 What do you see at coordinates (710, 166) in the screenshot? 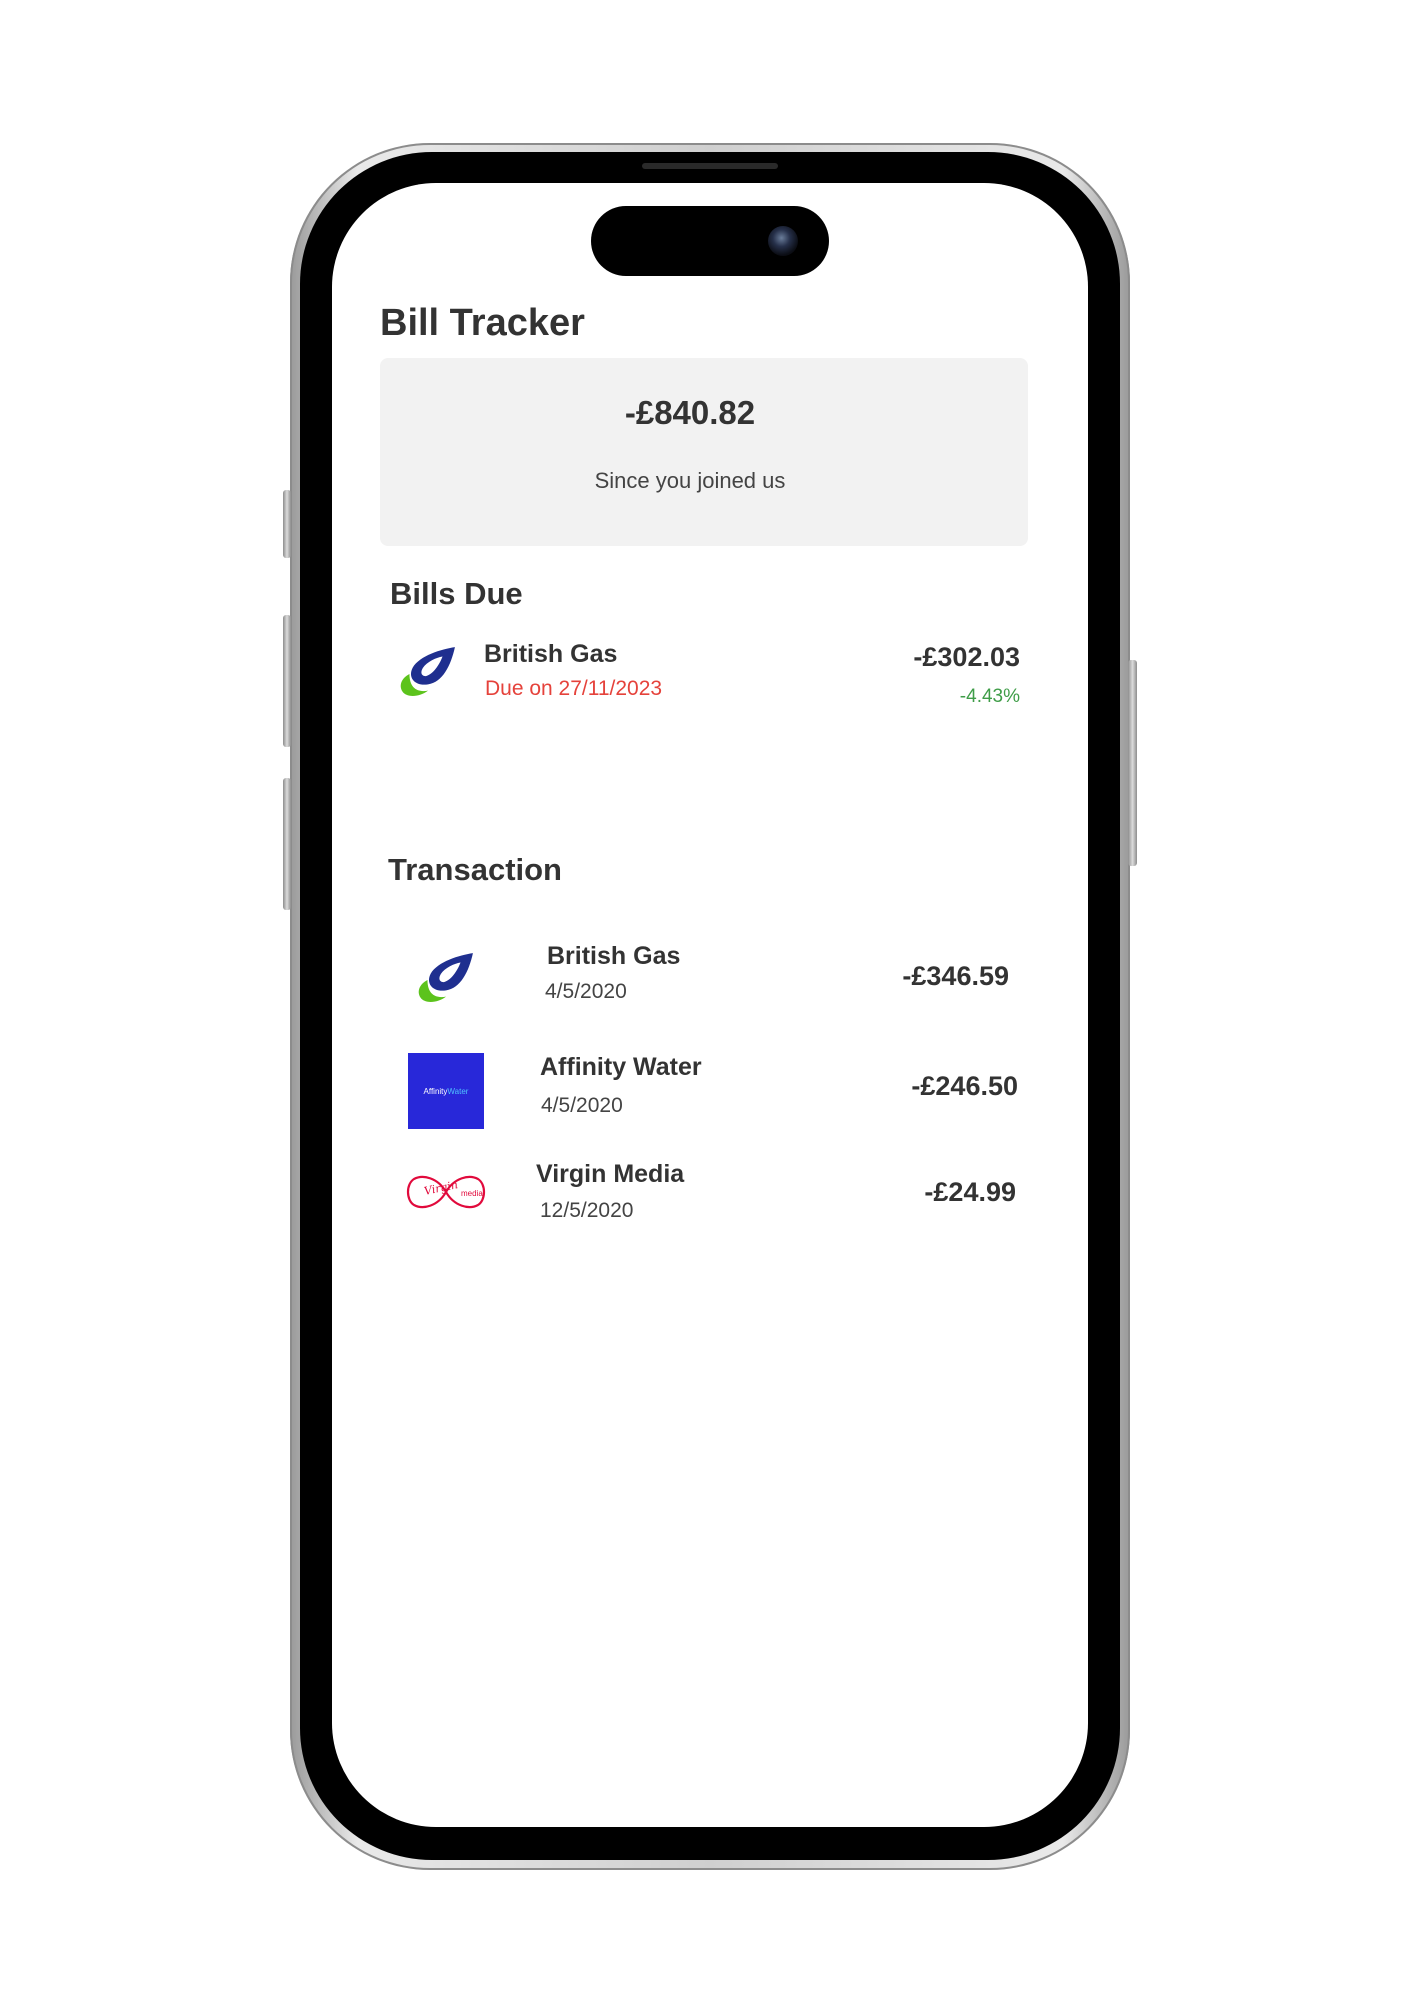
I see `earpiece-speaker` at bounding box center [710, 166].